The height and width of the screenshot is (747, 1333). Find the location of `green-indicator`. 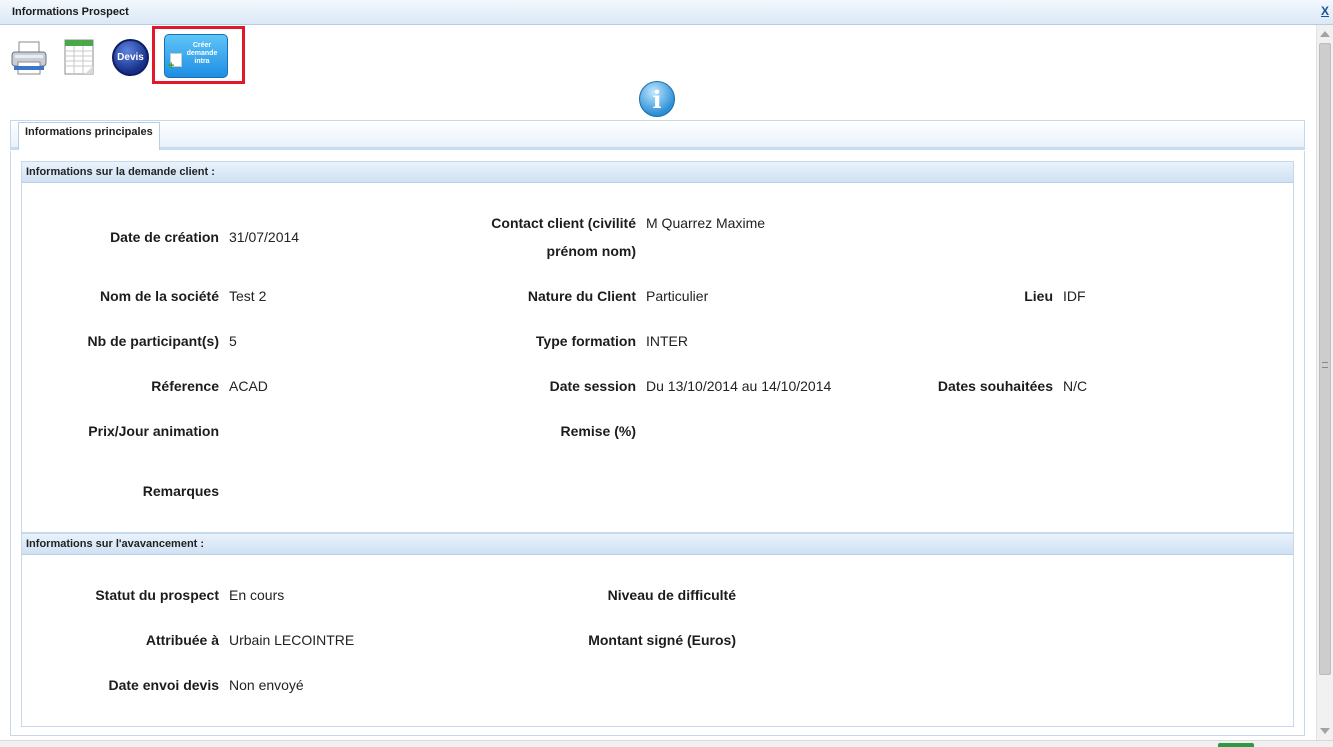

green-indicator is located at coordinates (1236, 745).